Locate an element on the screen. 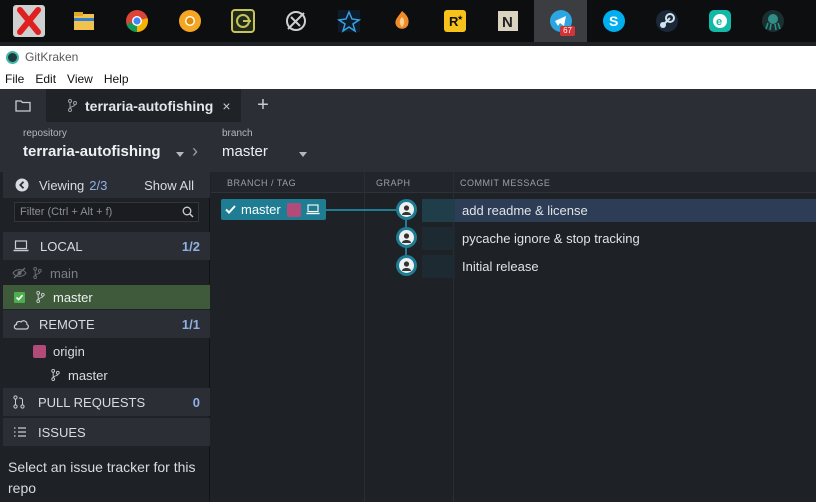  taskbar-fl-studio is located at coordinates (401, 21).